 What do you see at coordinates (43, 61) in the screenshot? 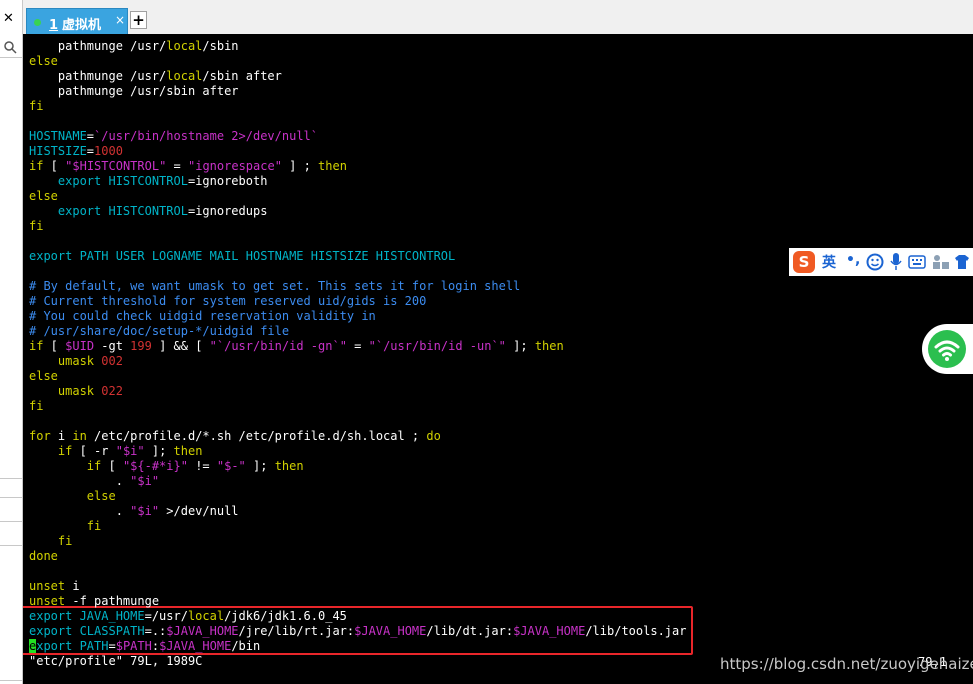
I see `code-token: else` at bounding box center [43, 61].